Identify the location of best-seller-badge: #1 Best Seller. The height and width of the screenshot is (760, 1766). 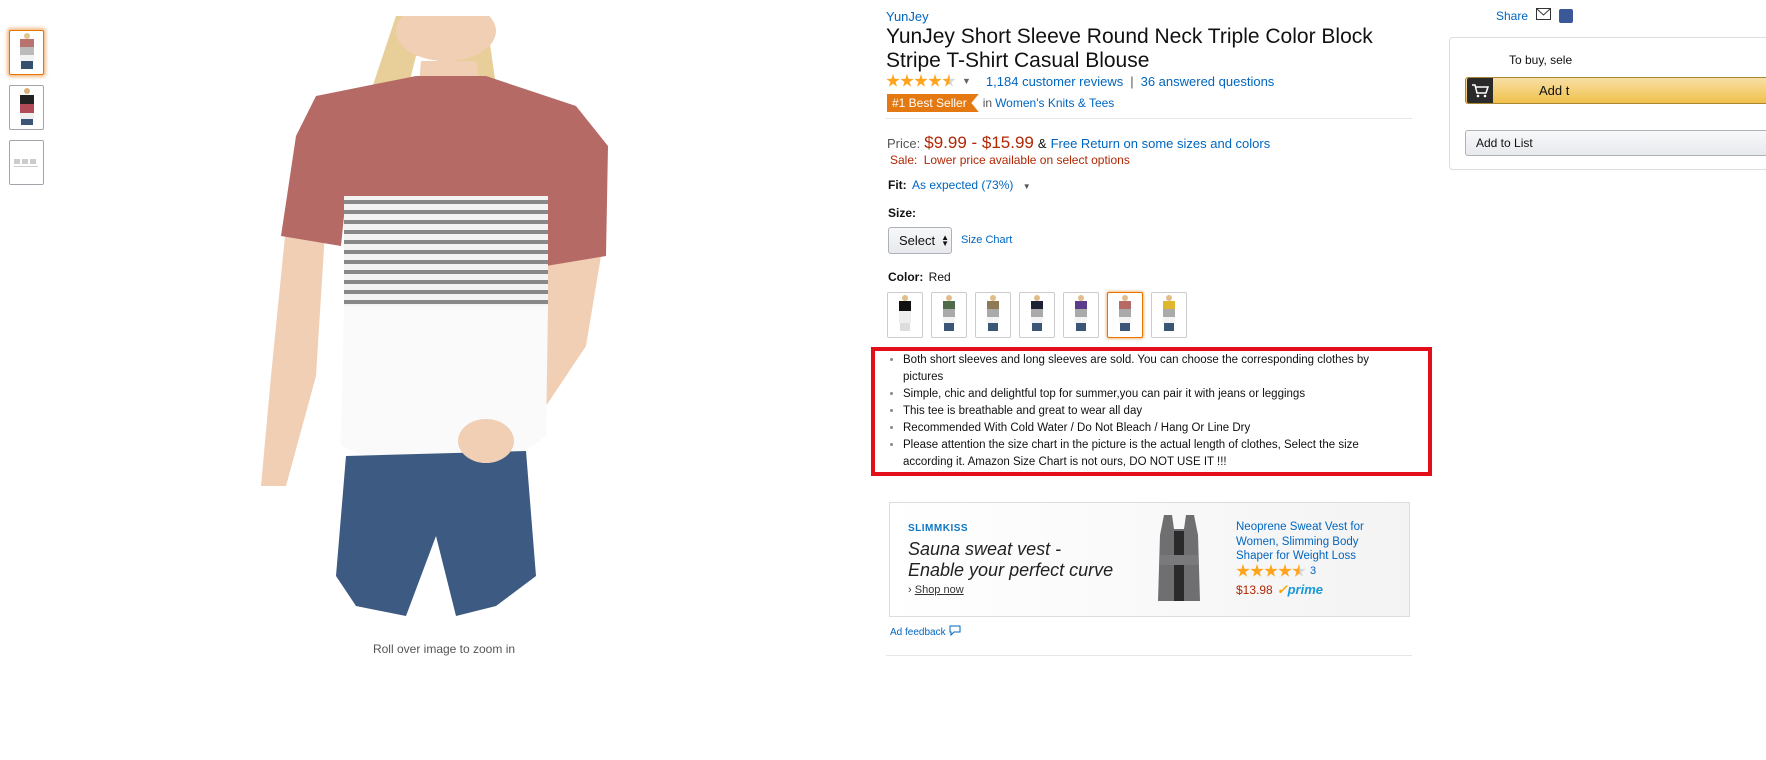
(933, 103).